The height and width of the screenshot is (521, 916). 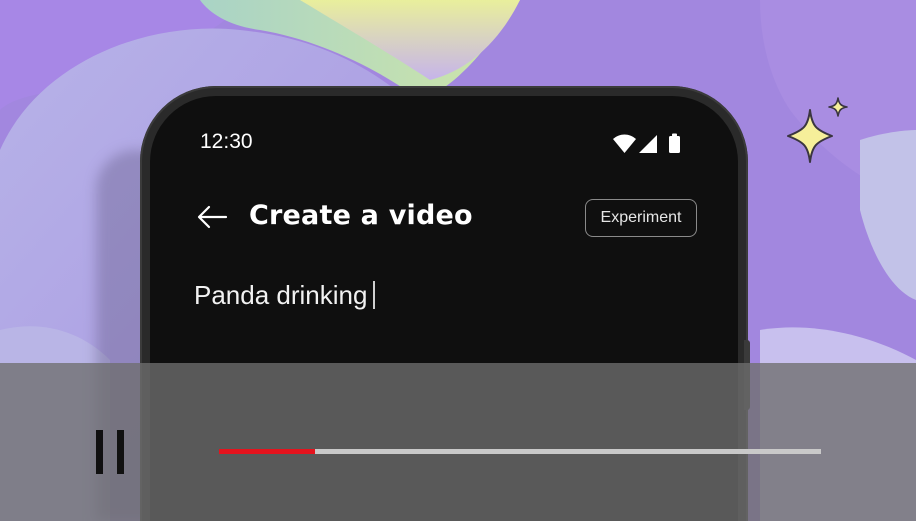 I want to click on status-time: 12:30, so click(x=226, y=141).